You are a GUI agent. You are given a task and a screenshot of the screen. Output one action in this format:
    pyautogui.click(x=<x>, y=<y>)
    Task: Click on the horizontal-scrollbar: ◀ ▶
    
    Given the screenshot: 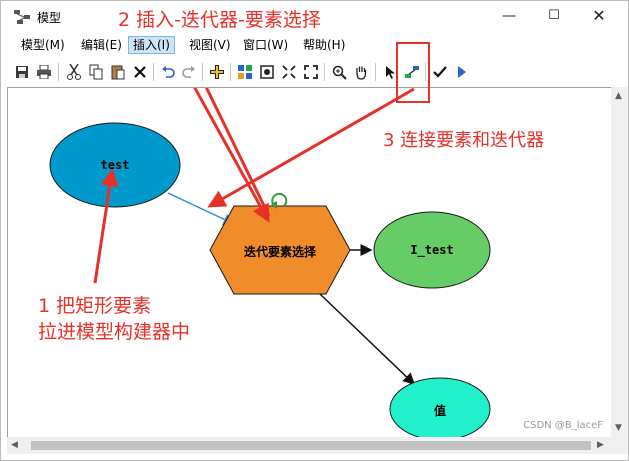 What is the action you would take?
    pyautogui.click(x=309, y=445)
    